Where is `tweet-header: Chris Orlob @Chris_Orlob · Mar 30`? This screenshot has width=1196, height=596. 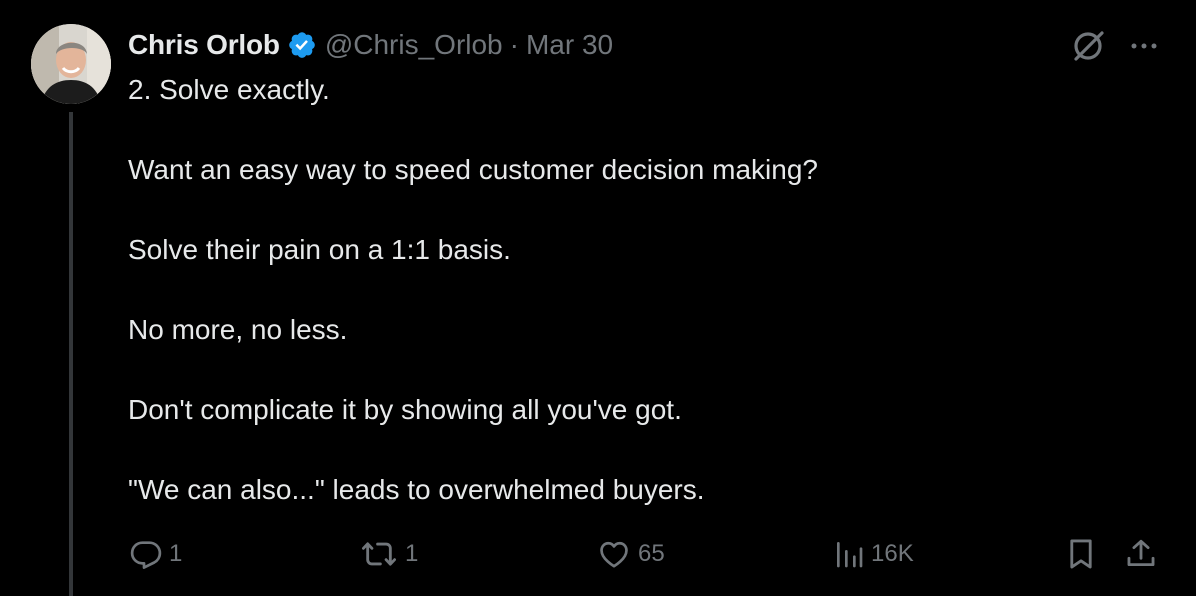 tweet-header: Chris Orlob @Chris_Orlob · Mar 30 is located at coordinates (370, 45).